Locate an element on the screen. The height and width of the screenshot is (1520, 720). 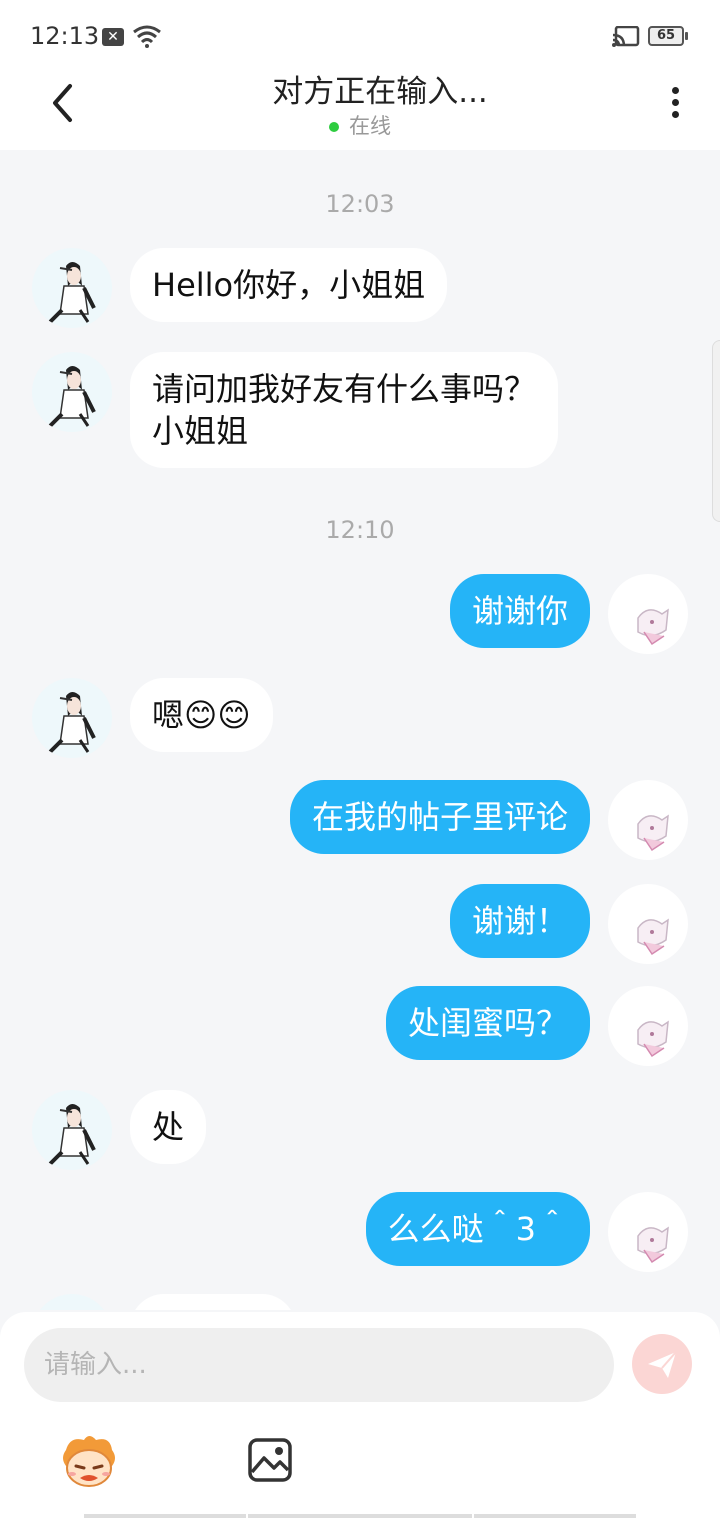
message-bubble: 谢谢你 is located at coordinates (519, 611).